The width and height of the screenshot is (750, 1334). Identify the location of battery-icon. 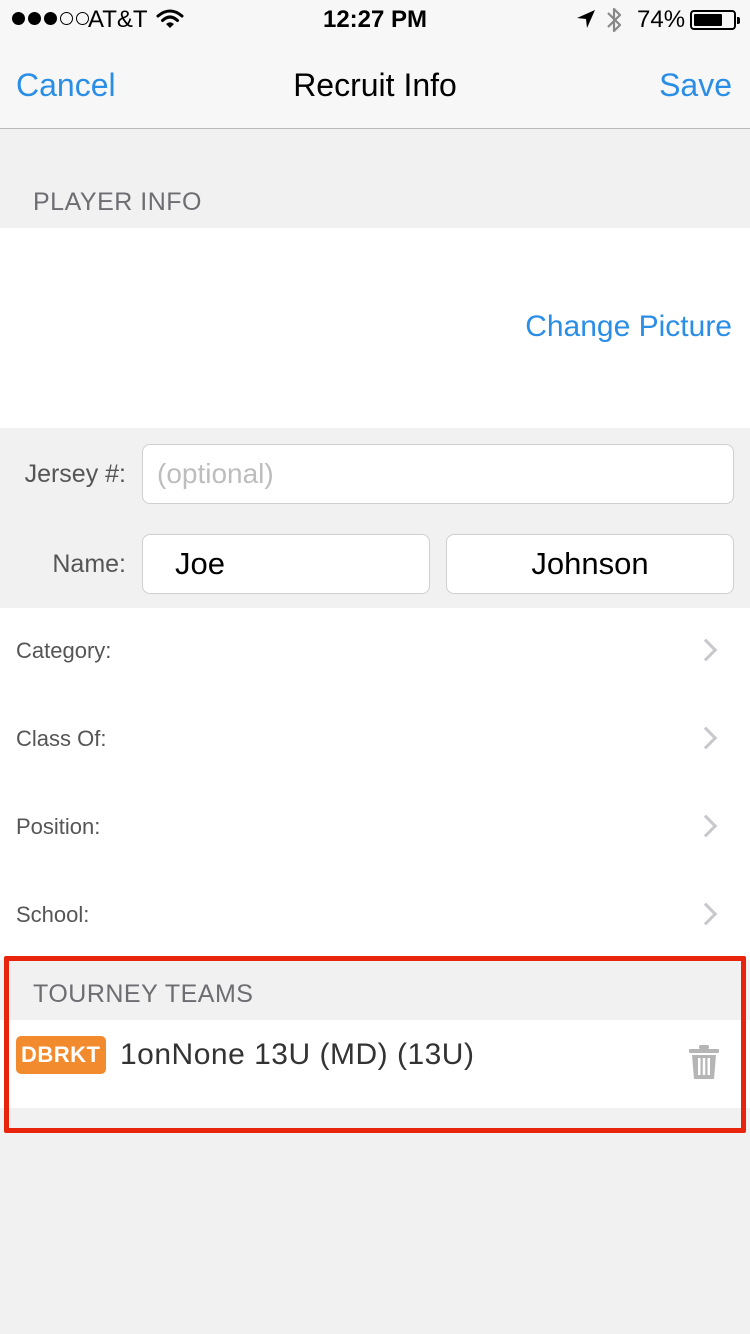
(715, 20).